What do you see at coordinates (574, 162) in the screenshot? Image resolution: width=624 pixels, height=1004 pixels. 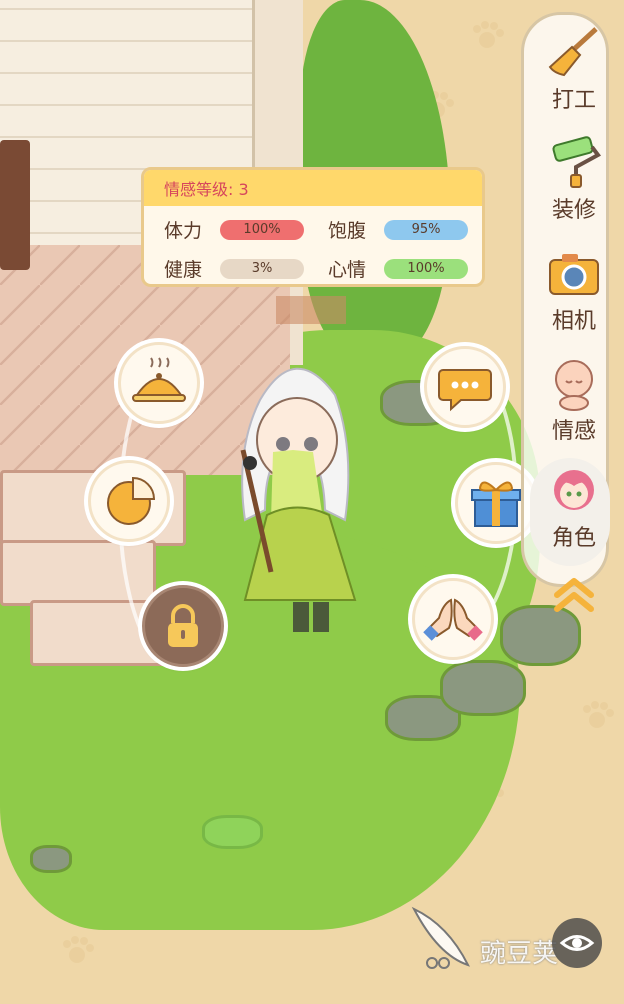 I see `paint-roller-icon` at bounding box center [574, 162].